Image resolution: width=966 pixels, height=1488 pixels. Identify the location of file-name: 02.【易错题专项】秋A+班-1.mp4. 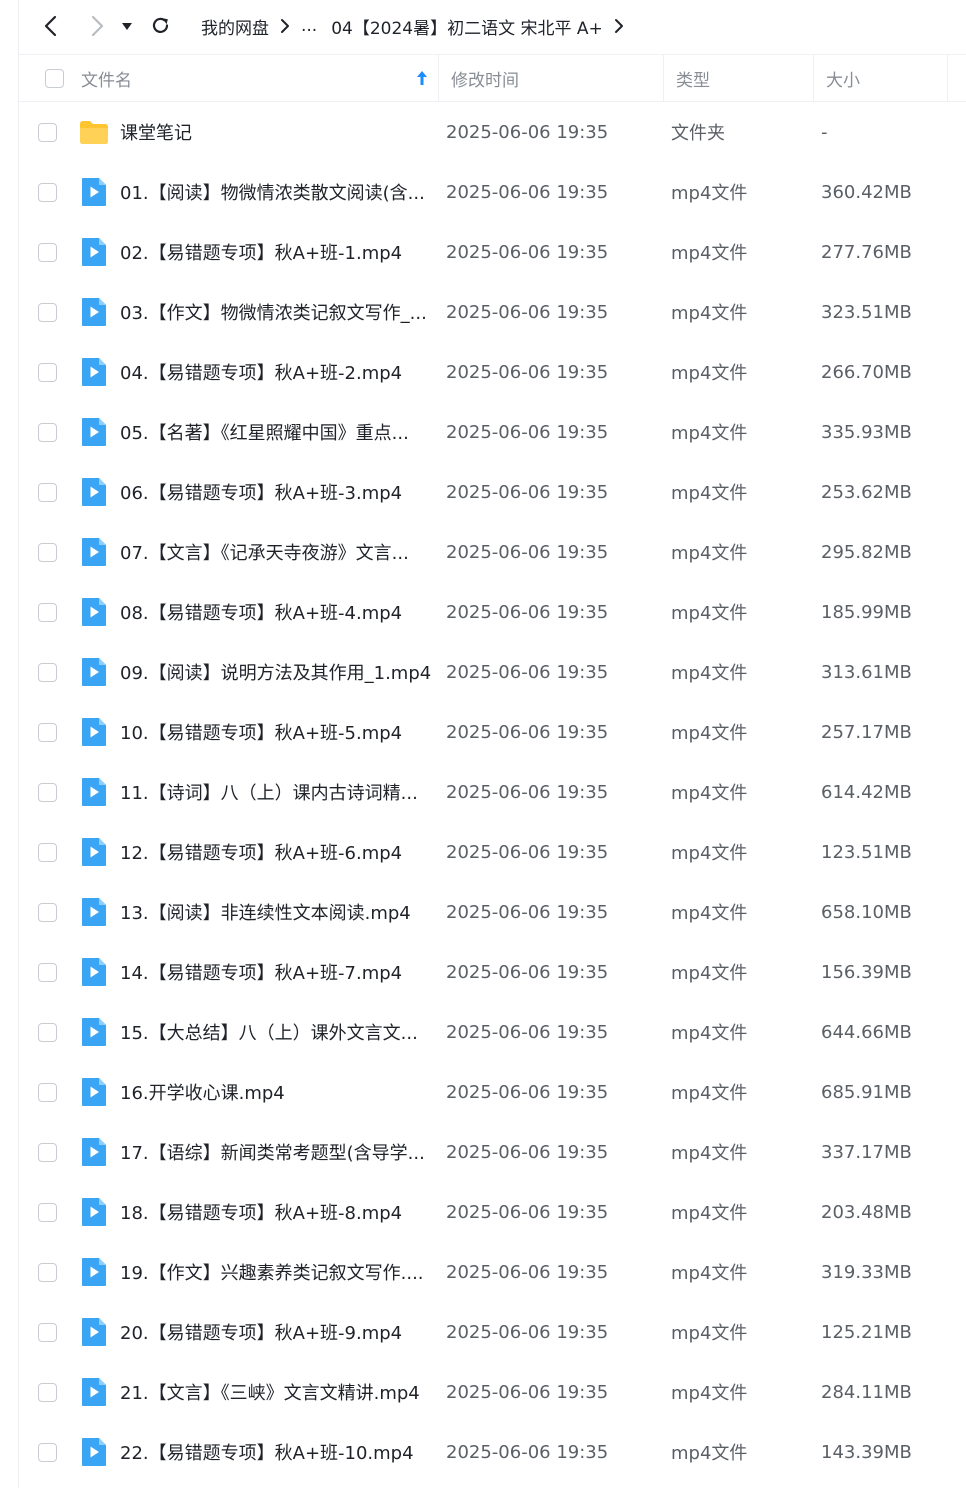
(278, 252).